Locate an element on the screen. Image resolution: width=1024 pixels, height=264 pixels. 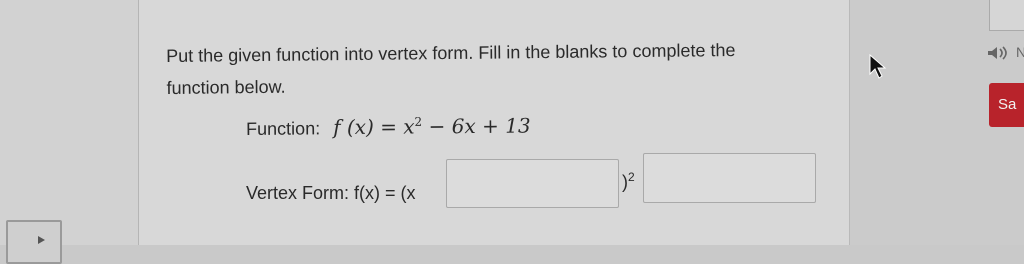
vertex-form-row: Vertex Form: f(x) = (x is located at coordinates (331, 193).